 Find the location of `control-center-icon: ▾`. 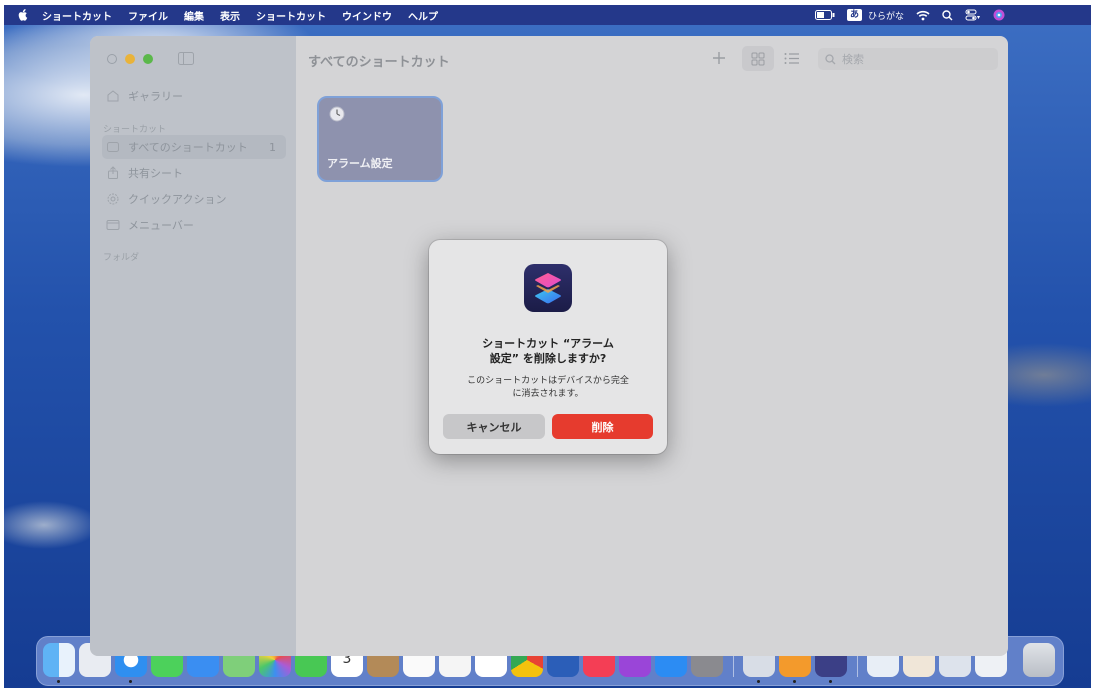

control-center-icon: ▾ is located at coordinates (973, 15).